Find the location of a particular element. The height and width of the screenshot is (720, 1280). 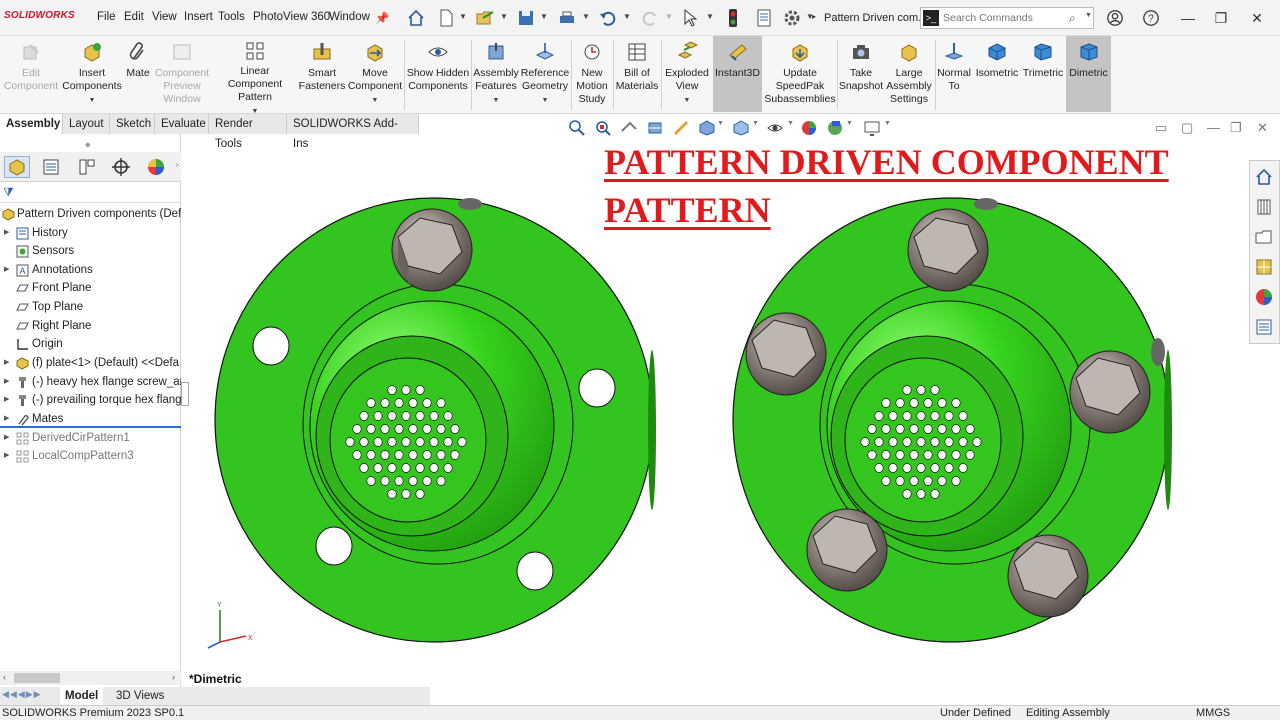

property-manager-icon is located at coordinates (51, 167).